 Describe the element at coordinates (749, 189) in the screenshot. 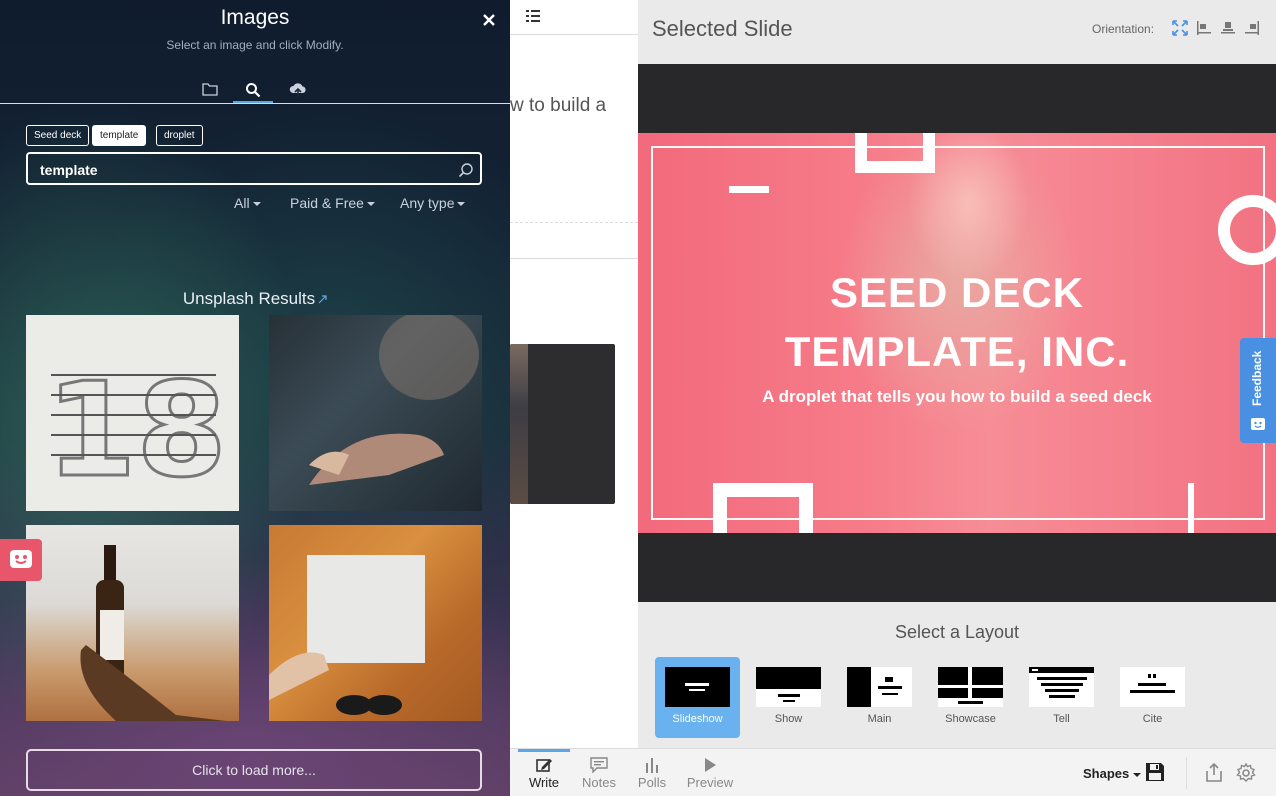

I see `decorative-dash` at that location.